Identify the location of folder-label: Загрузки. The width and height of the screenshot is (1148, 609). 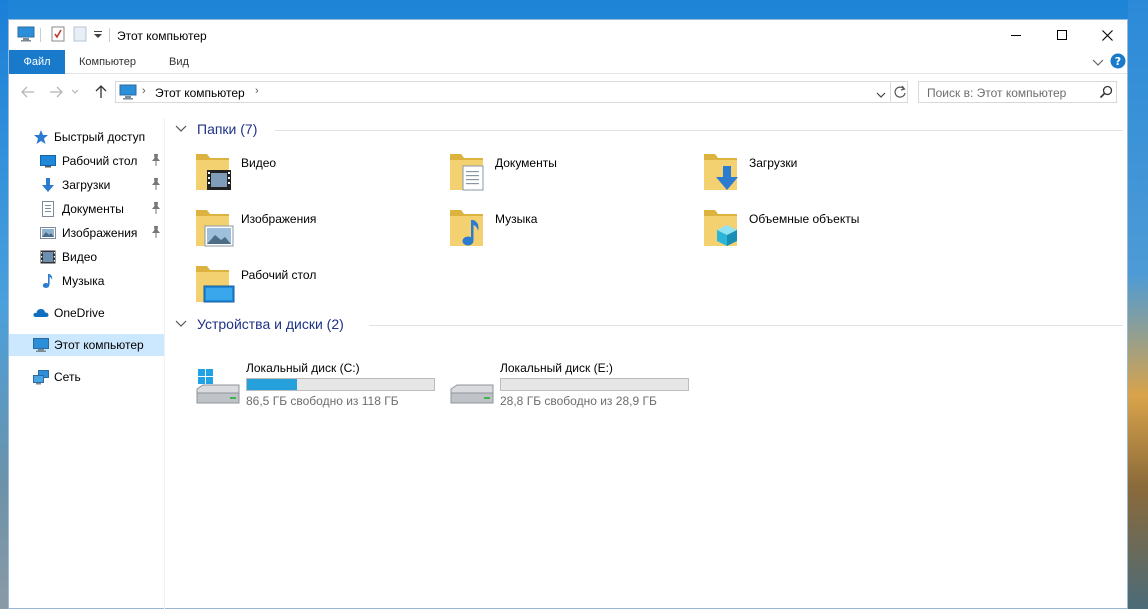
(773, 163).